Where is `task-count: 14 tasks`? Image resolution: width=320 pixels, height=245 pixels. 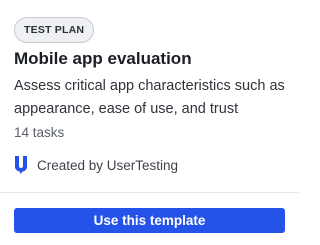 task-count: 14 tasks is located at coordinates (39, 132).